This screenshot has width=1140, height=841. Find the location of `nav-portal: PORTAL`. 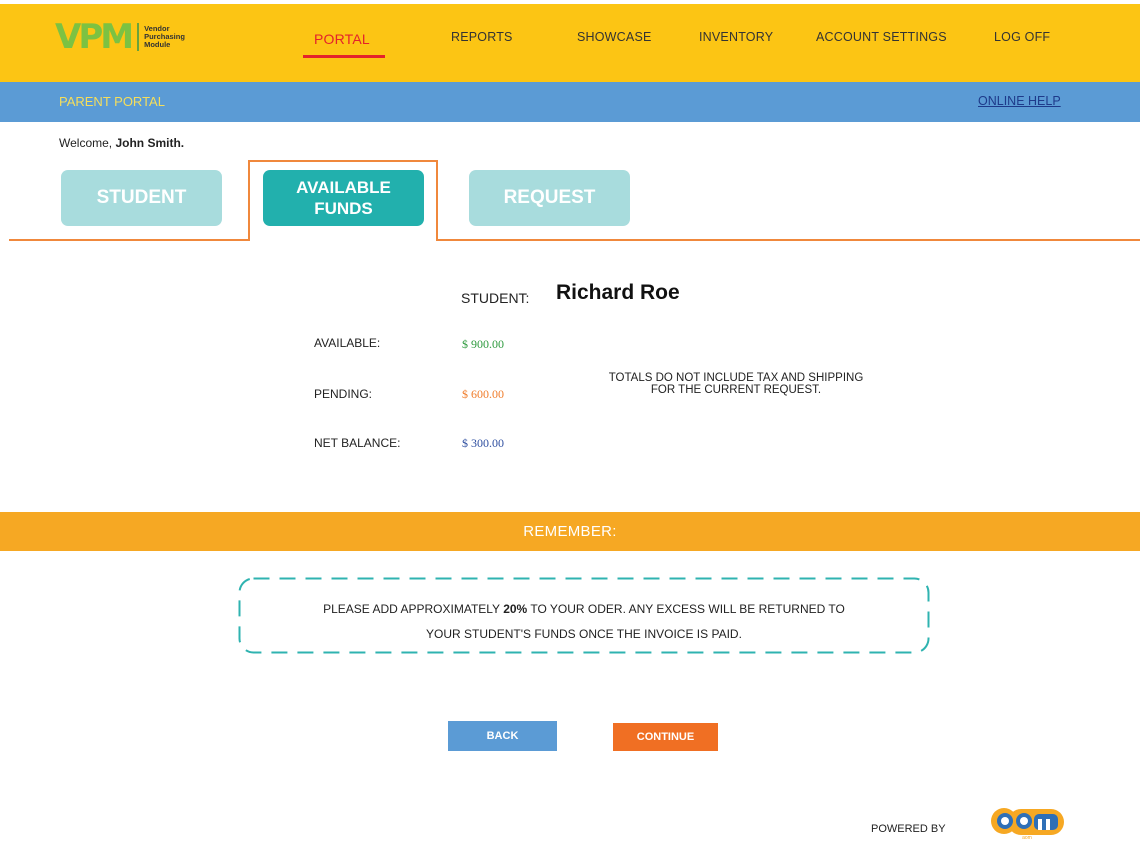

nav-portal: PORTAL is located at coordinates (342, 39).